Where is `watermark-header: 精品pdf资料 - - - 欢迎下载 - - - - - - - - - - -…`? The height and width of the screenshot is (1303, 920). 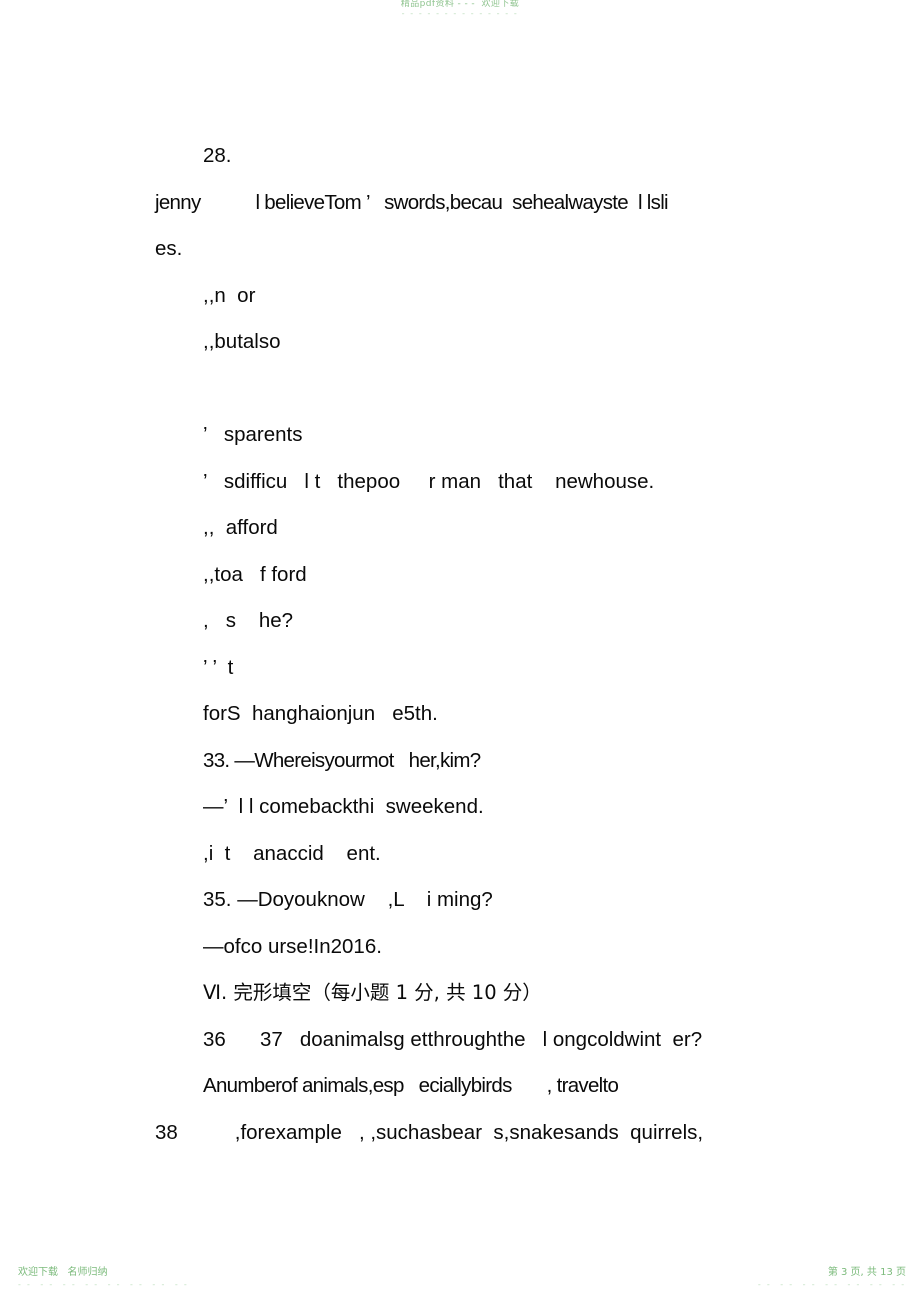
watermark-header: 精品pdf资料 - - - 欢迎下载 - - - - - - - - - - -… is located at coordinates (460, 9).